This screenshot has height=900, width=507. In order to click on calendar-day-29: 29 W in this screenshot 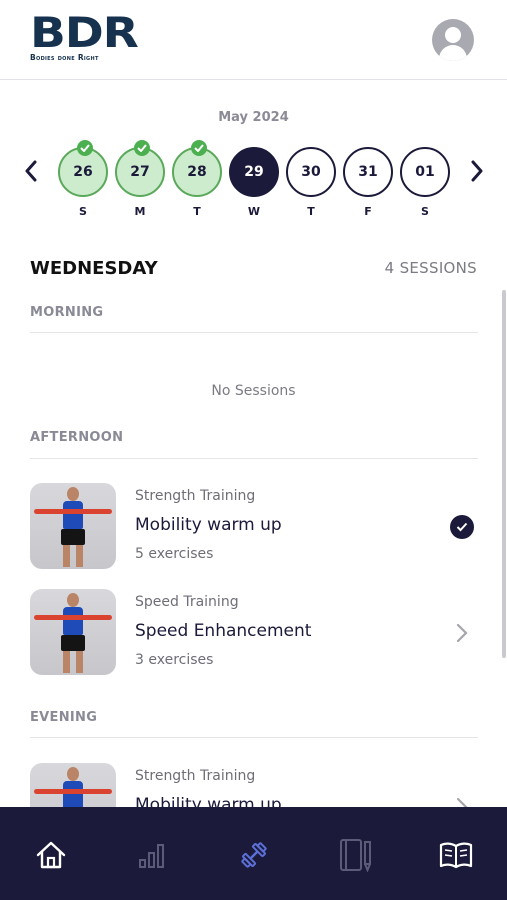, I will do `click(254, 182)`.